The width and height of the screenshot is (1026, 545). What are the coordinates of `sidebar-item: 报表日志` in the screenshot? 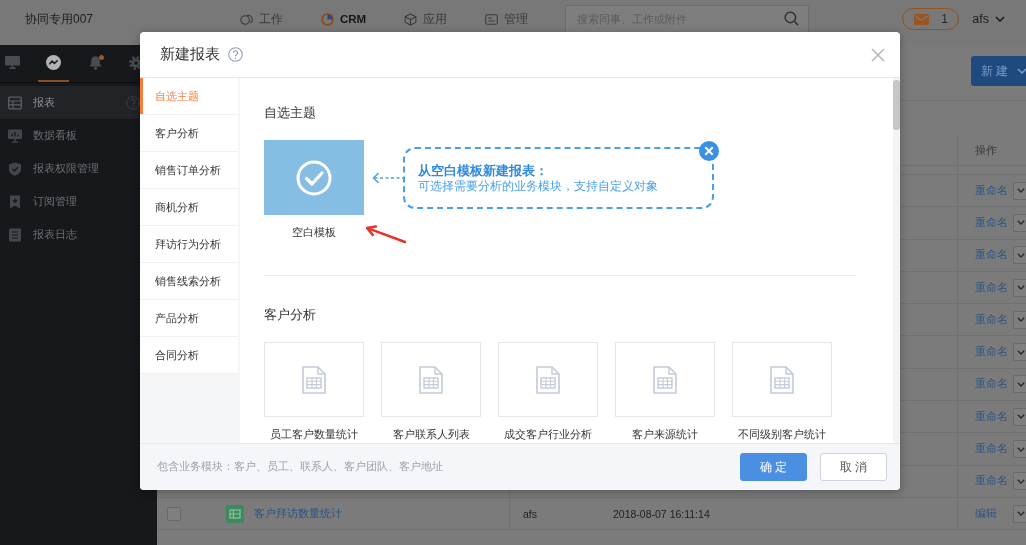 It's located at (70, 234).